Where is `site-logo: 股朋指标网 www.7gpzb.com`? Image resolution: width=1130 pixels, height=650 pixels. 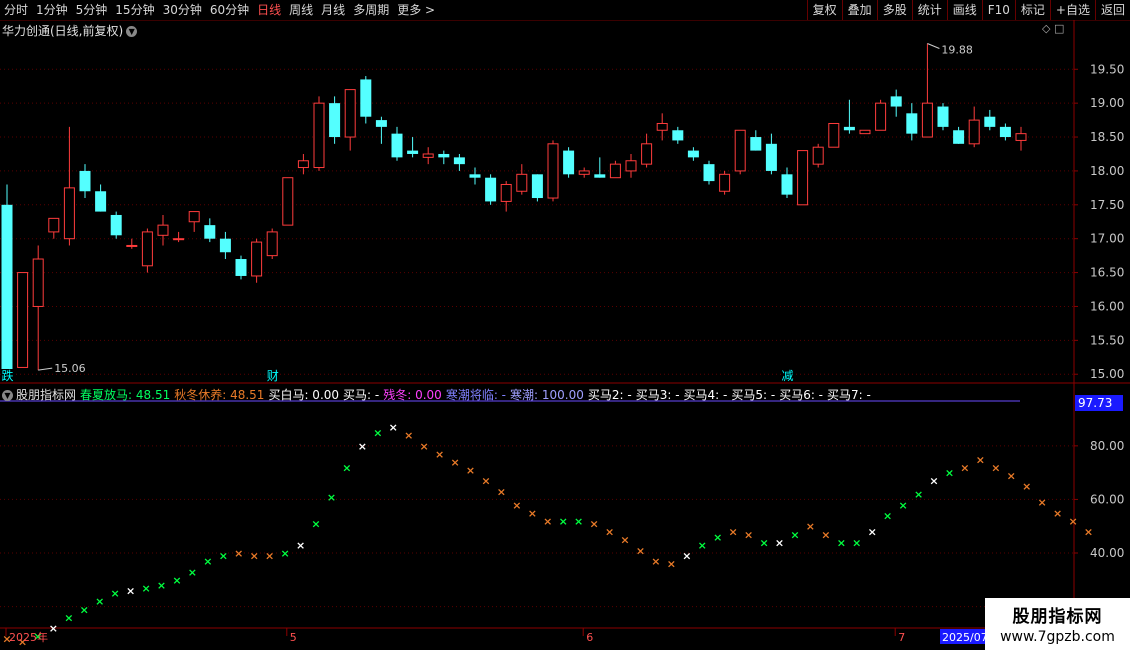 site-logo: 股朋指标网 www.7gpzb.com is located at coordinates (1057, 624).